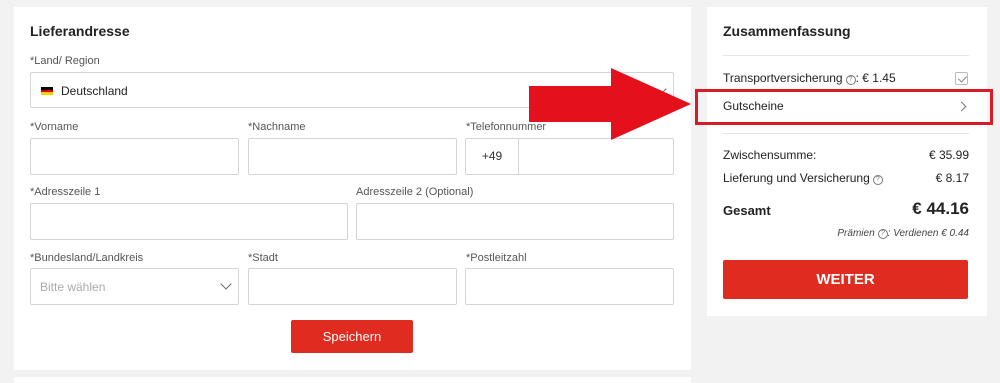 The image size is (1000, 383). I want to click on country-value: Deutschland, so click(94, 91).